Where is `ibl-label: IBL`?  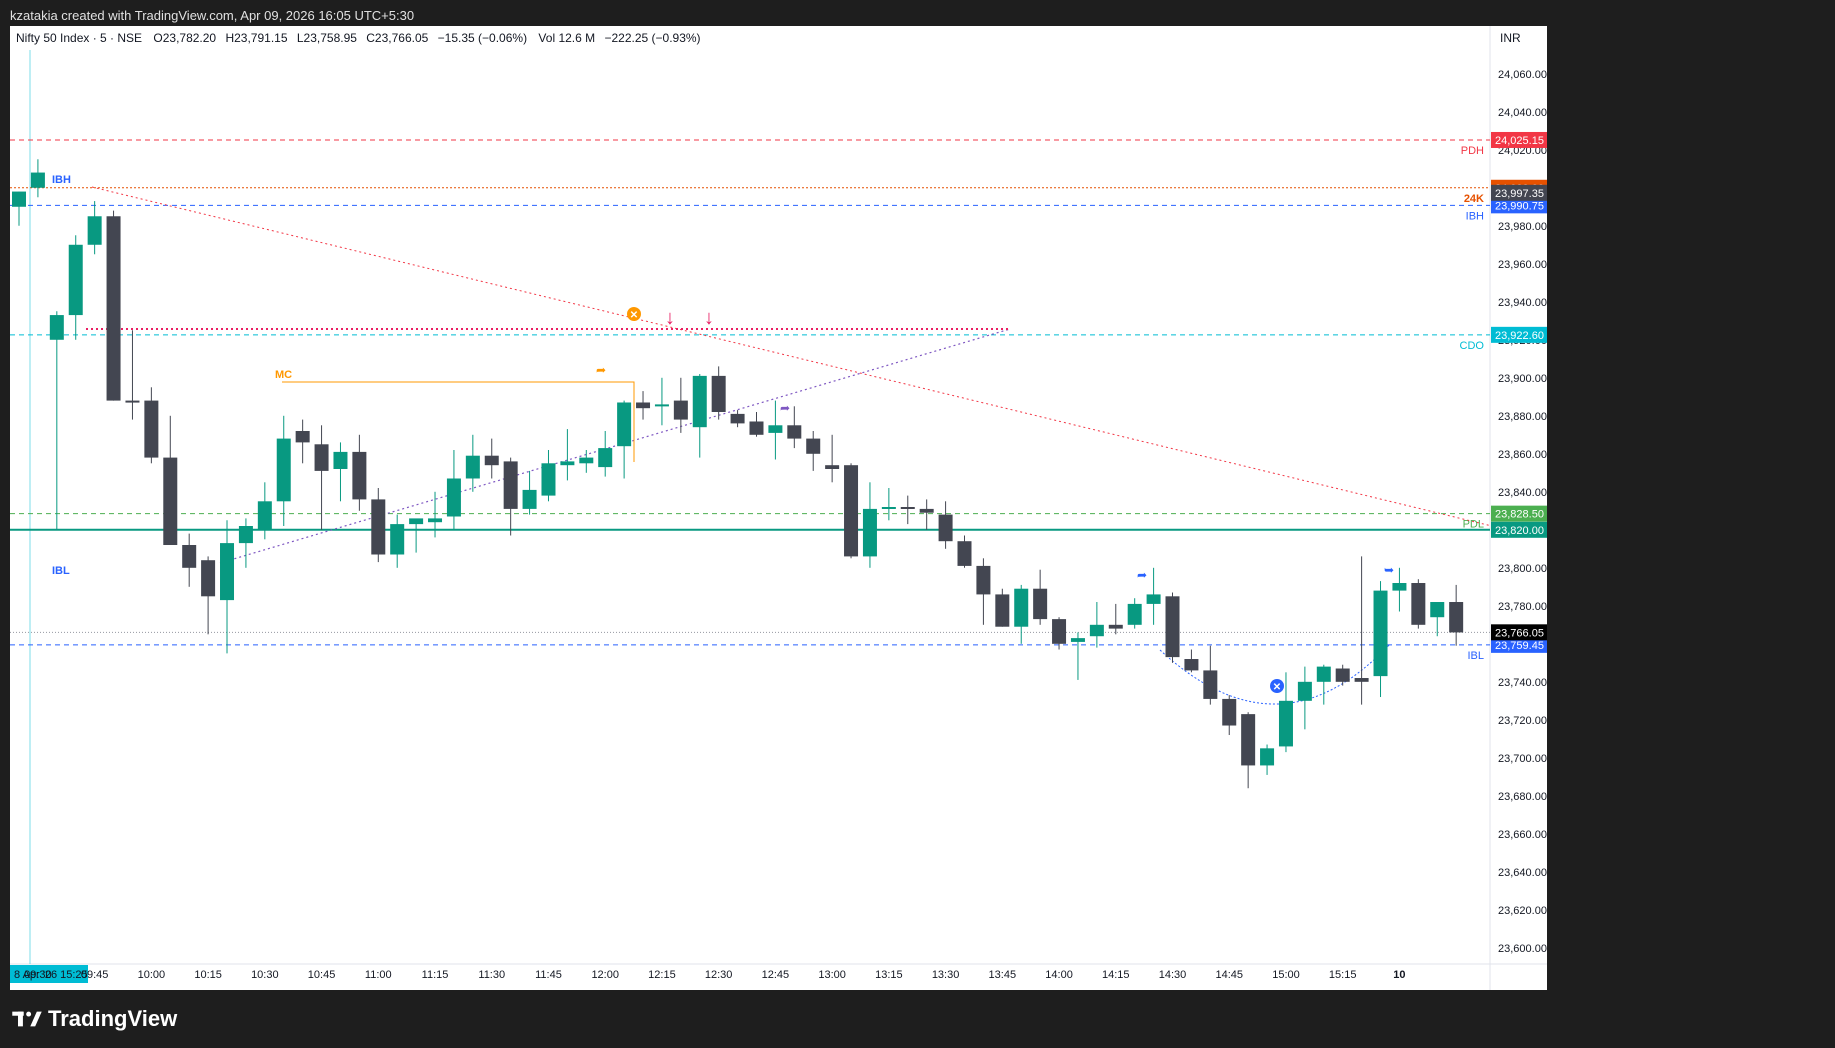 ibl-label: IBL is located at coordinates (61, 571).